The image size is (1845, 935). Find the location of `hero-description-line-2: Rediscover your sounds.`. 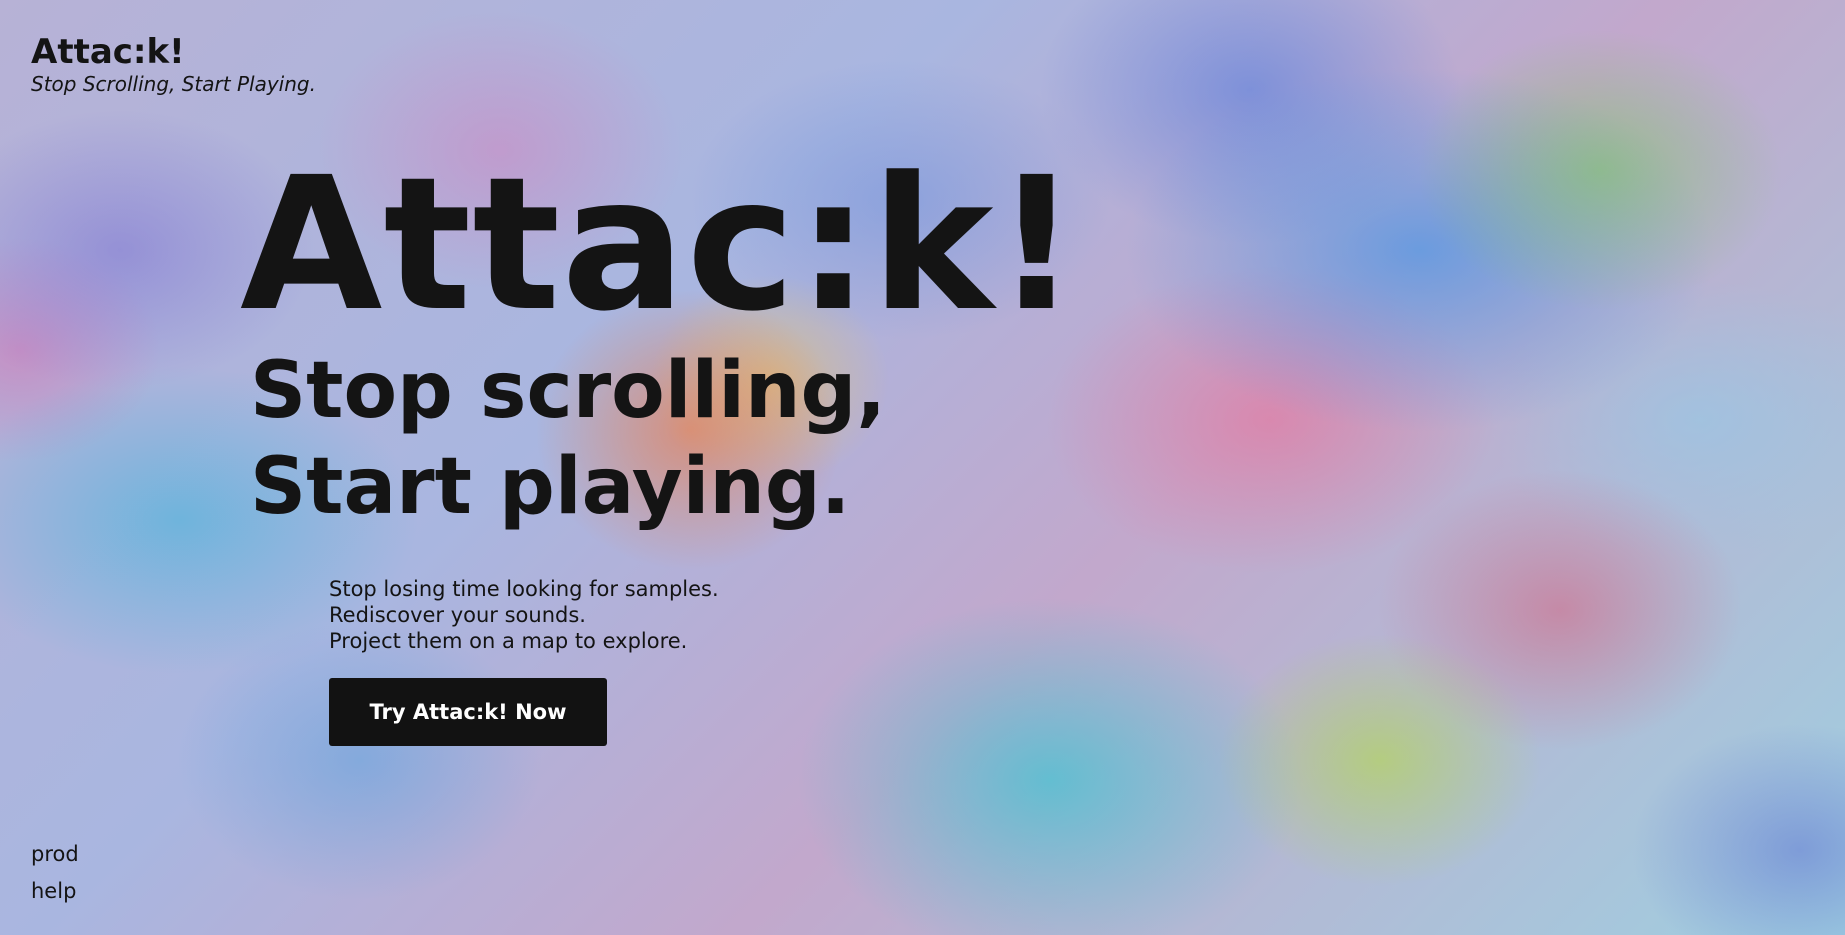

hero-description-line-2: Rediscover your sounds. is located at coordinates (457, 615).